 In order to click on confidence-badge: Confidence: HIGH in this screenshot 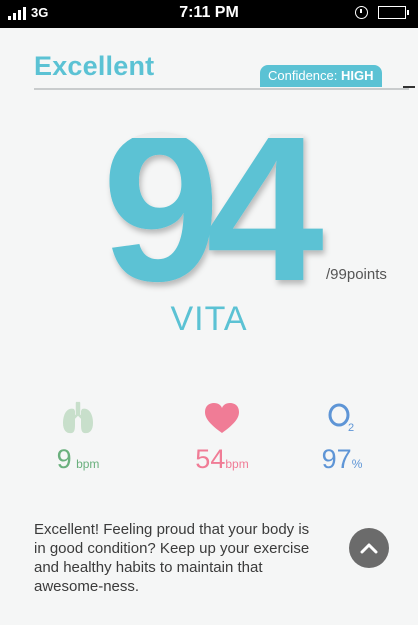, I will do `click(321, 76)`.